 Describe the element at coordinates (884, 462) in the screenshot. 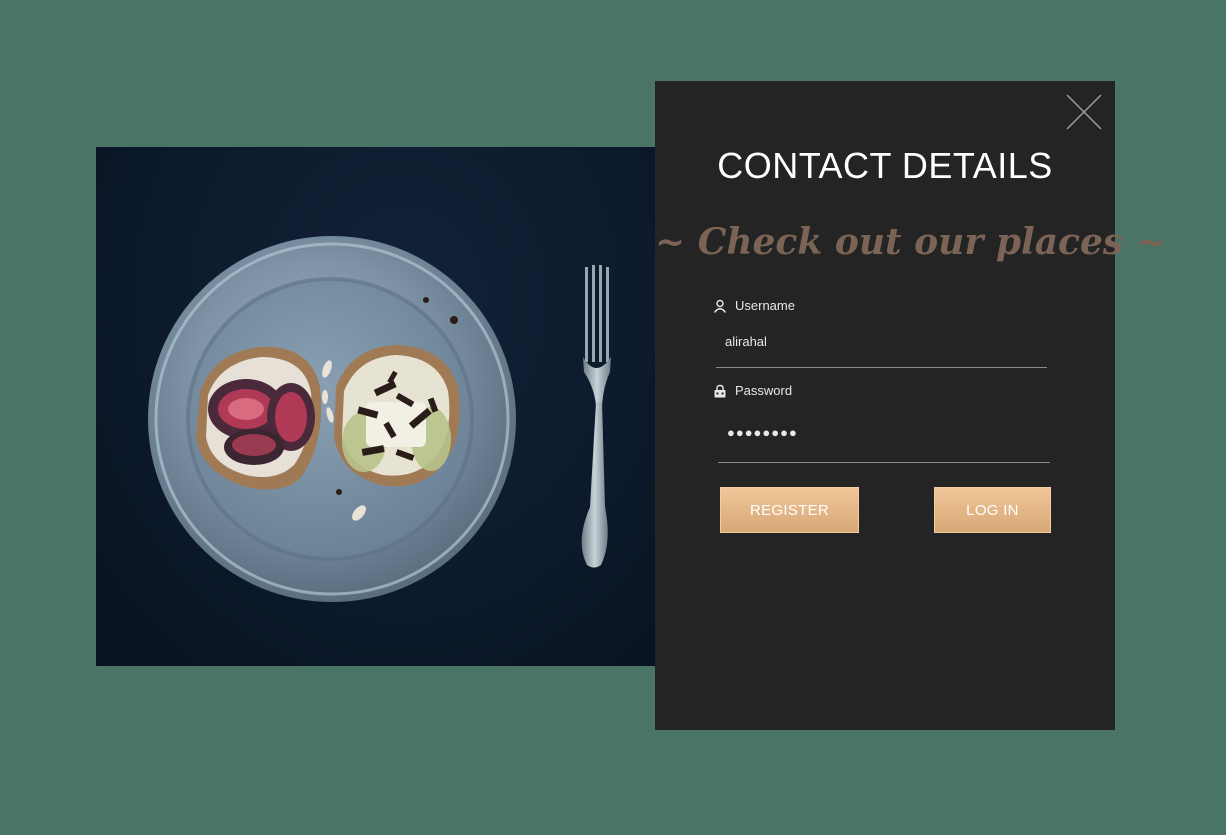

I see `password-underline` at that location.